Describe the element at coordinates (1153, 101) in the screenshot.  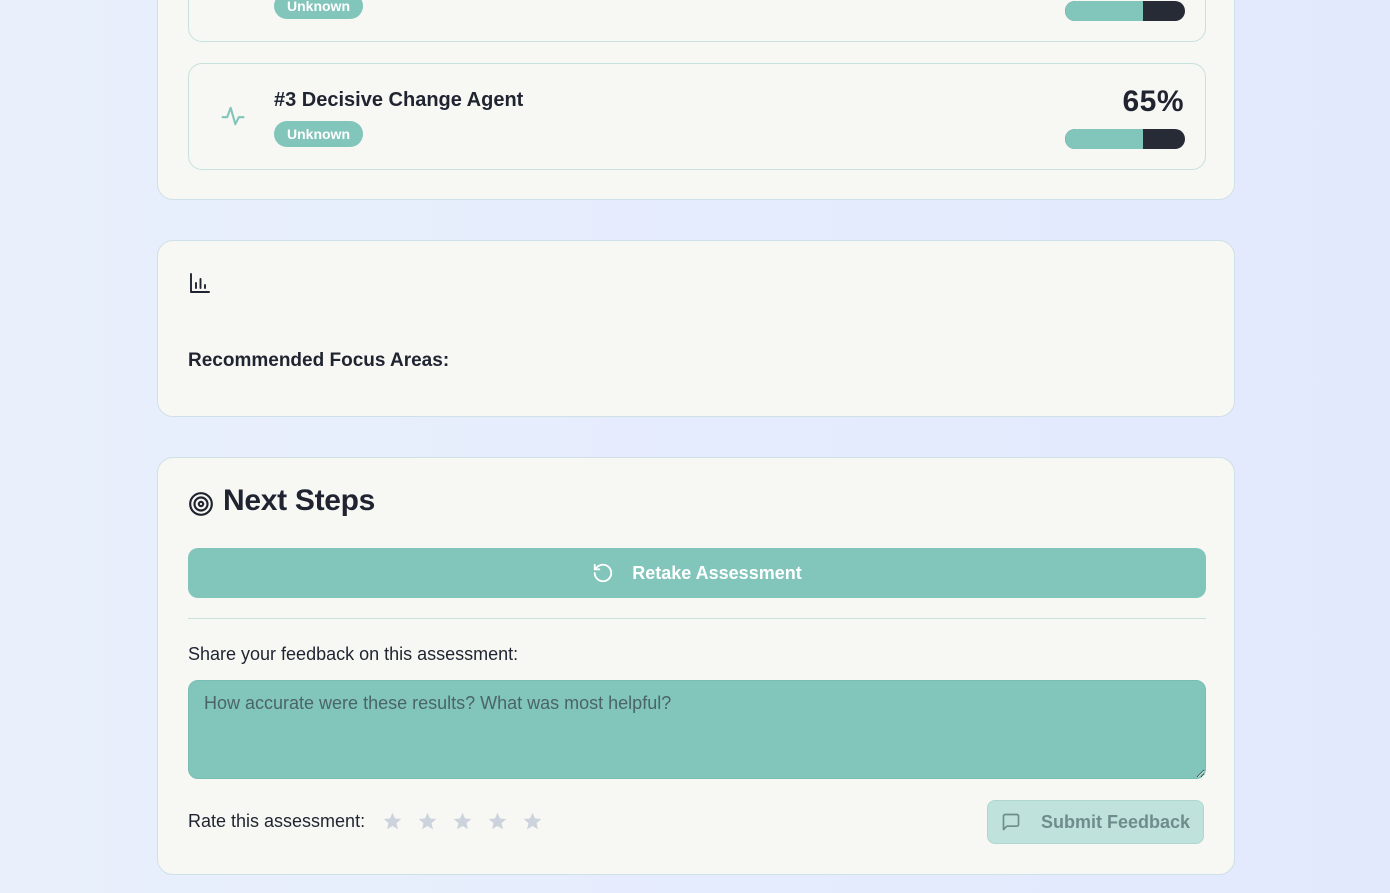
I see `archetype-percentage: 65%` at that location.